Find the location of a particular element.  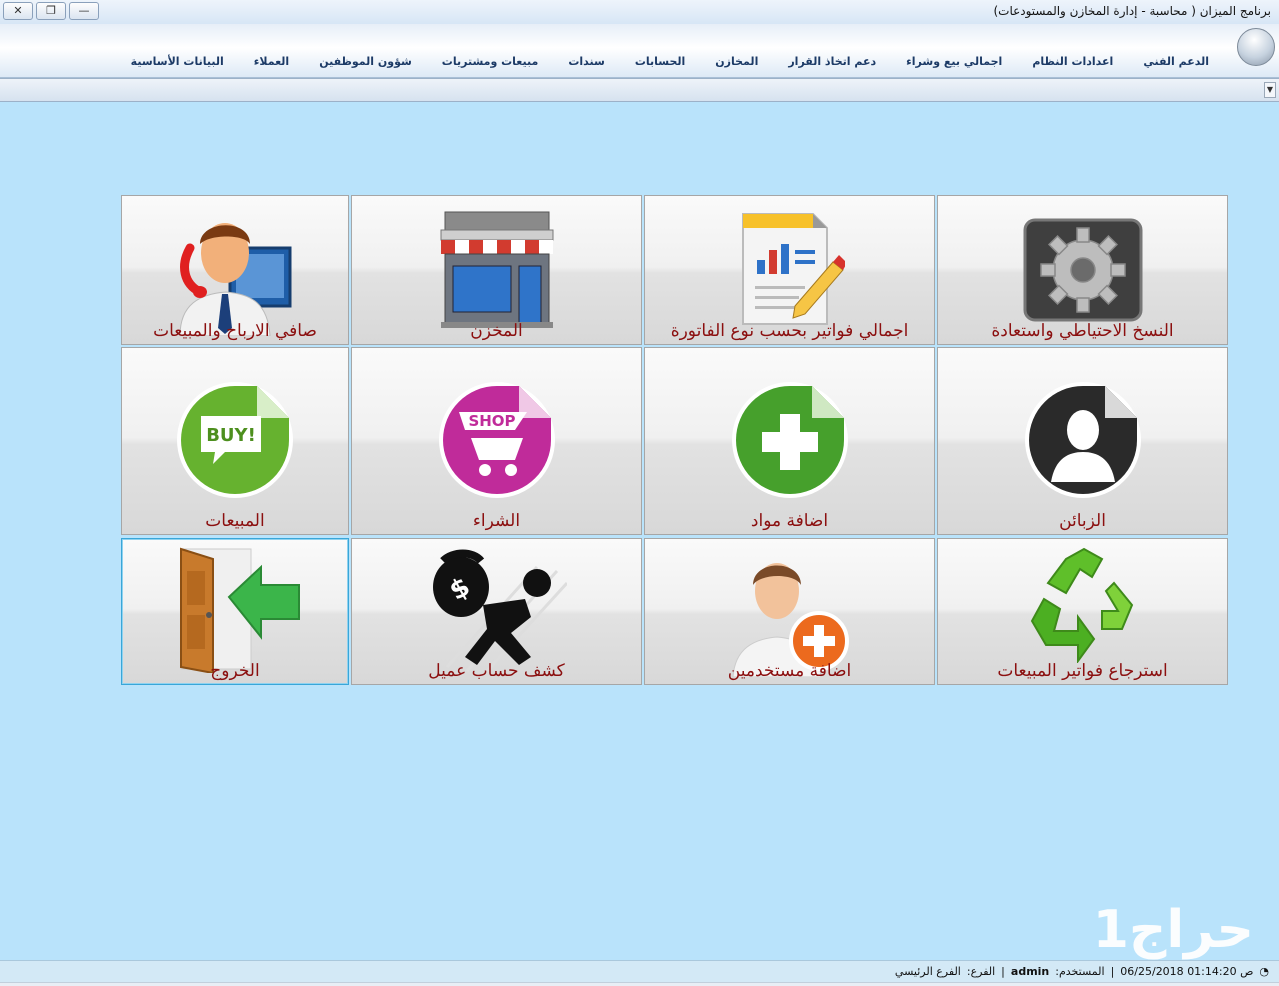

minimize-button: — is located at coordinates (84, 11).